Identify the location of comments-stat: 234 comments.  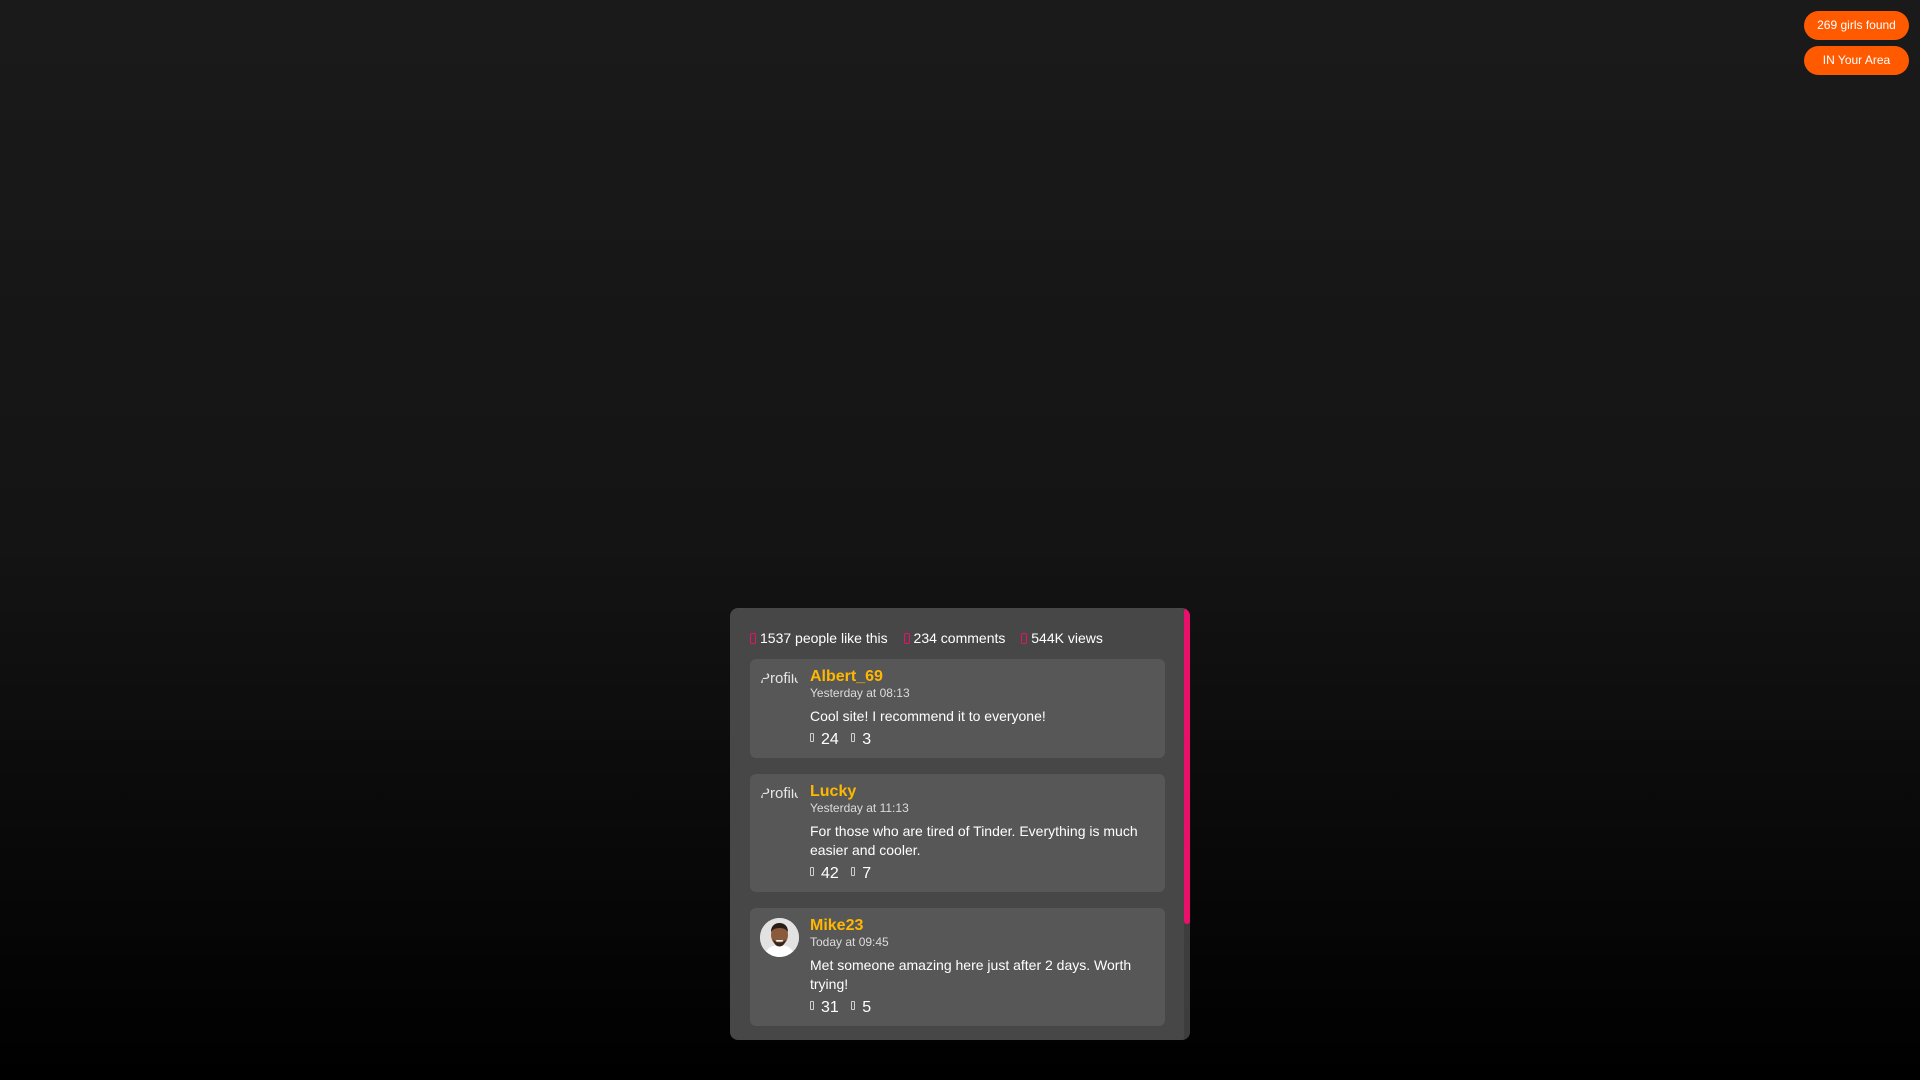
(954, 638).